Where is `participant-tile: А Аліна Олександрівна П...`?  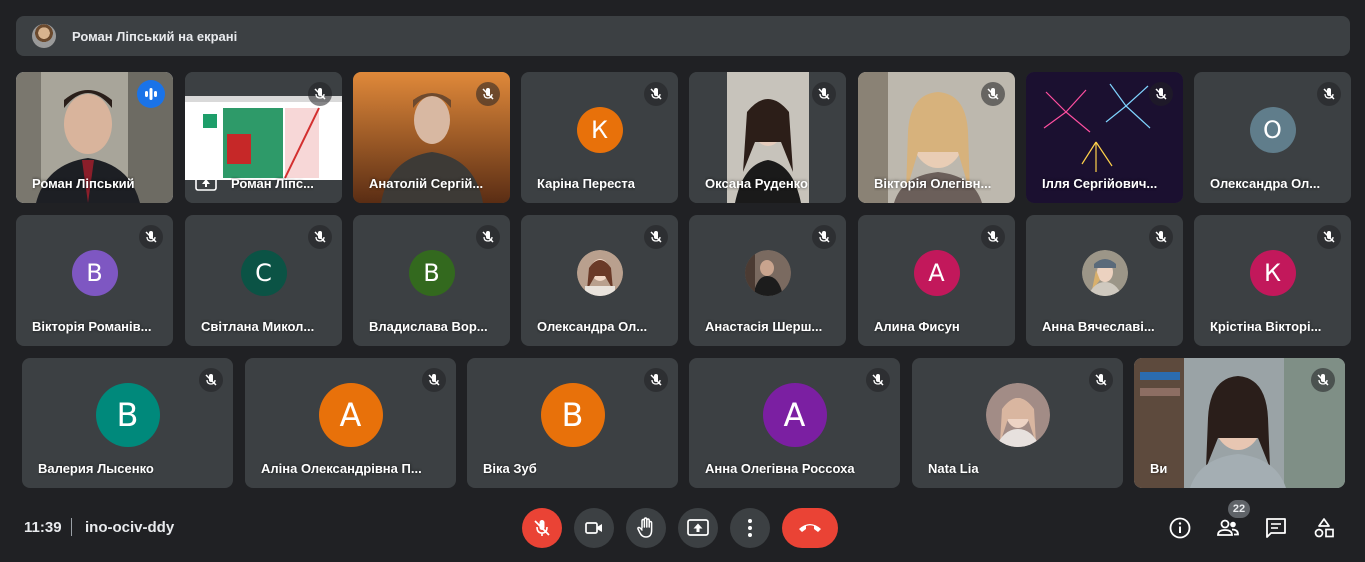 participant-tile: А Аліна Олександрівна П... is located at coordinates (350, 423).